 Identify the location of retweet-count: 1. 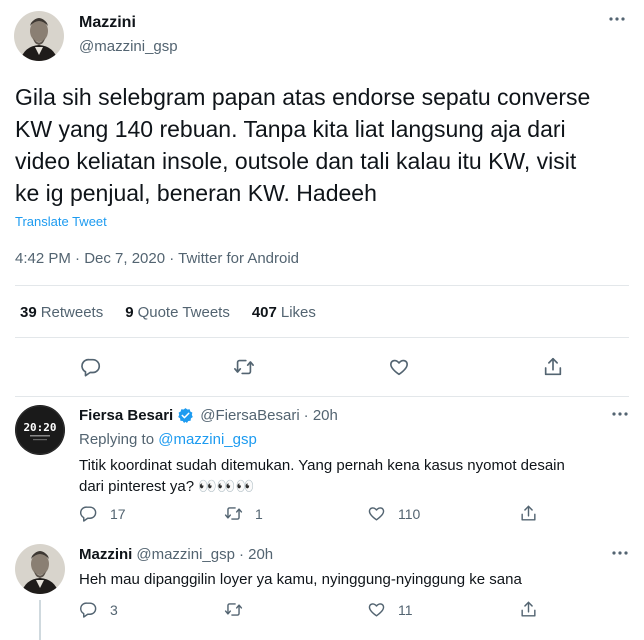
(259, 513).